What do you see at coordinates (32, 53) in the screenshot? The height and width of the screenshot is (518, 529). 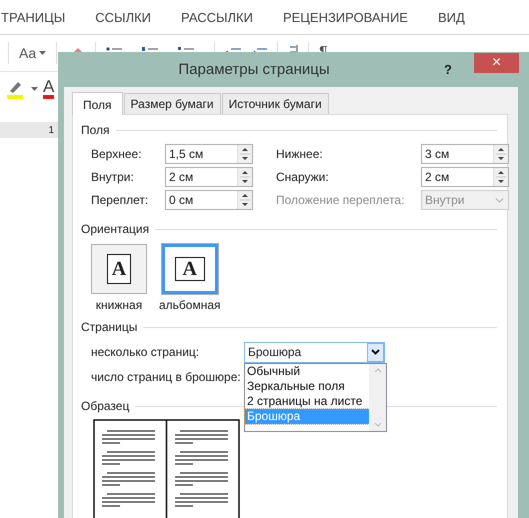 I see `change-case-button: Aa` at bounding box center [32, 53].